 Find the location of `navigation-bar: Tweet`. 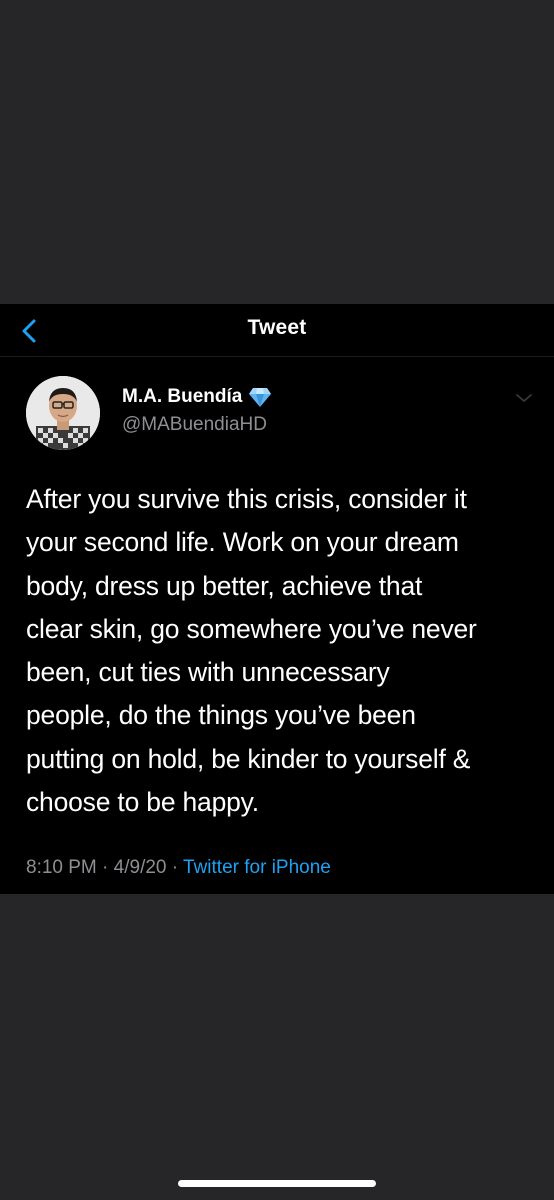

navigation-bar: Tweet is located at coordinates (277, 330).